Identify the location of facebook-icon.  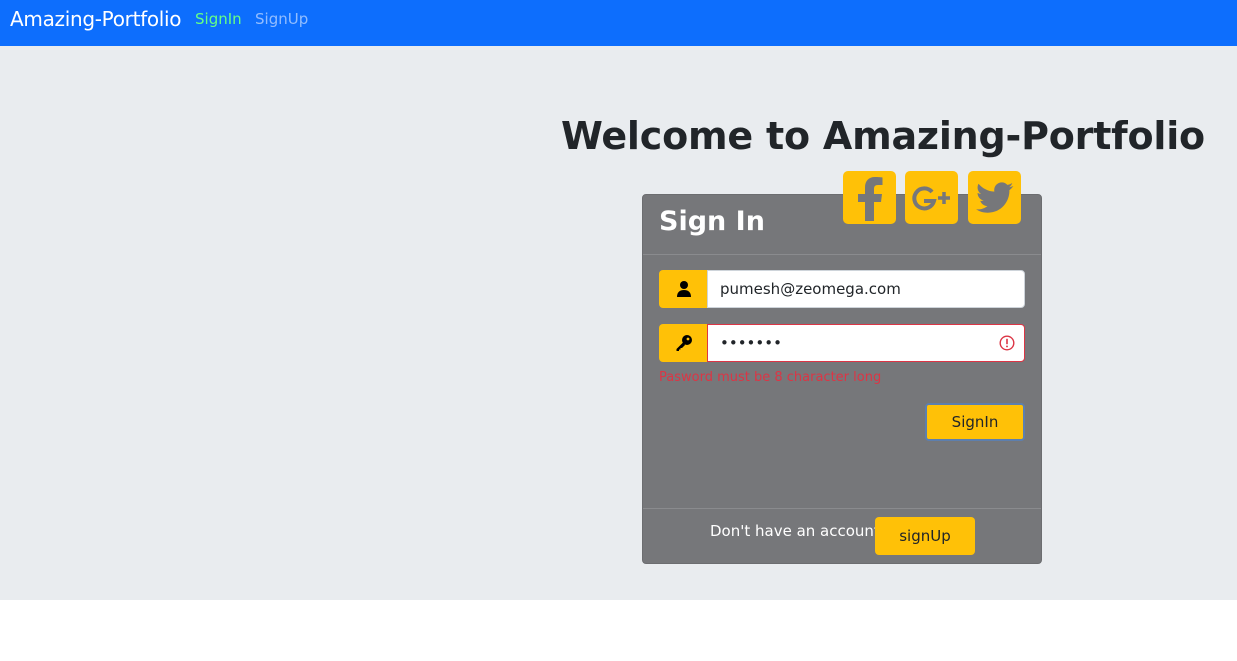
(869, 198).